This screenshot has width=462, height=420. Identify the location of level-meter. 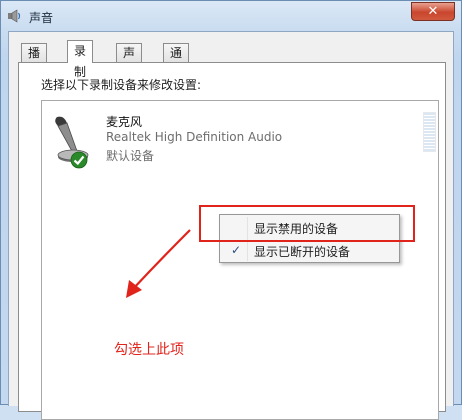
(429, 132).